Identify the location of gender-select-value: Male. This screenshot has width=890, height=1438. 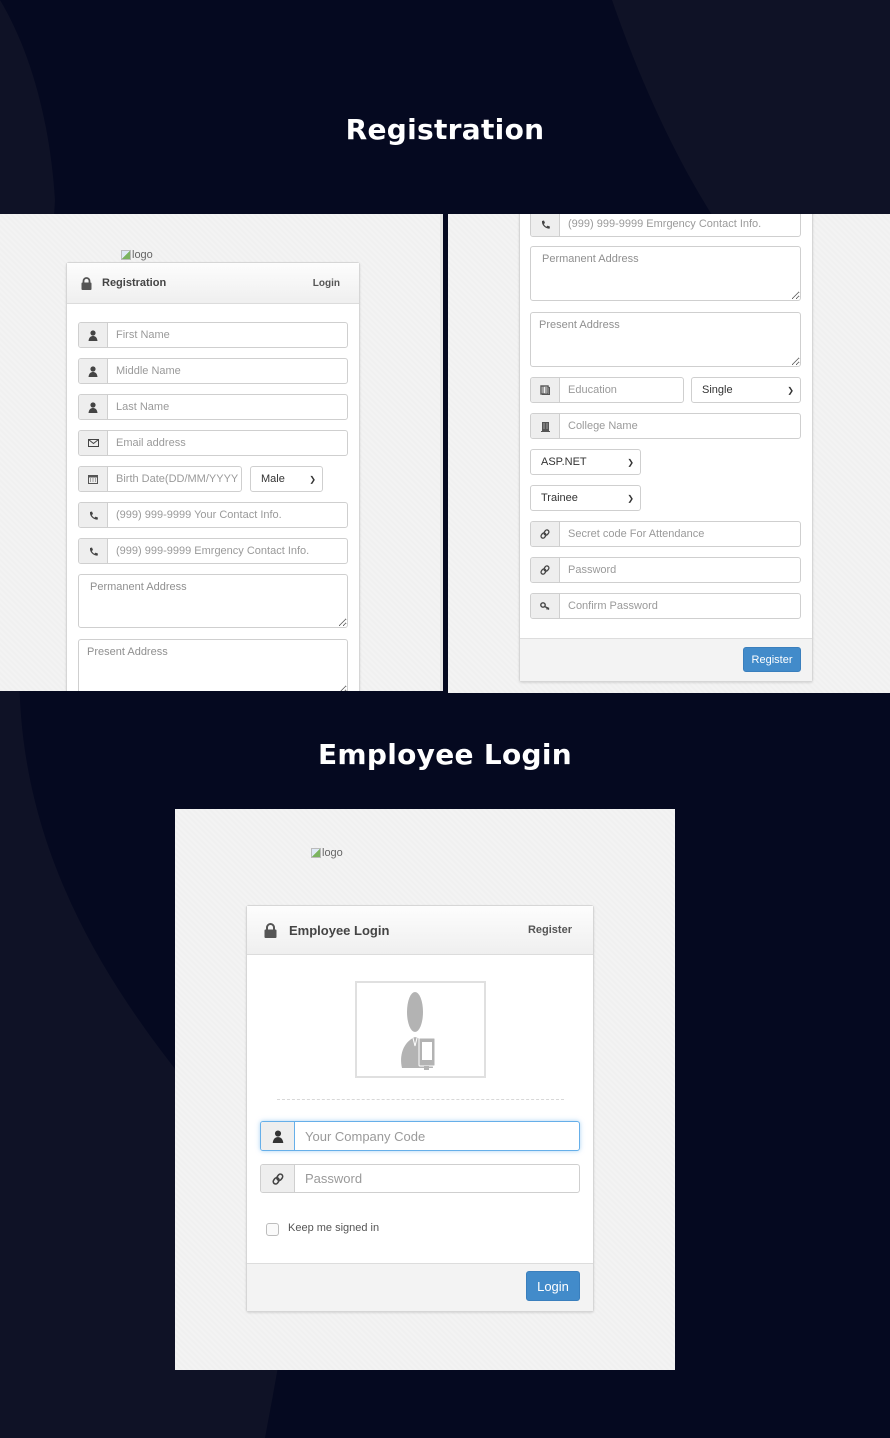
(273, 479).